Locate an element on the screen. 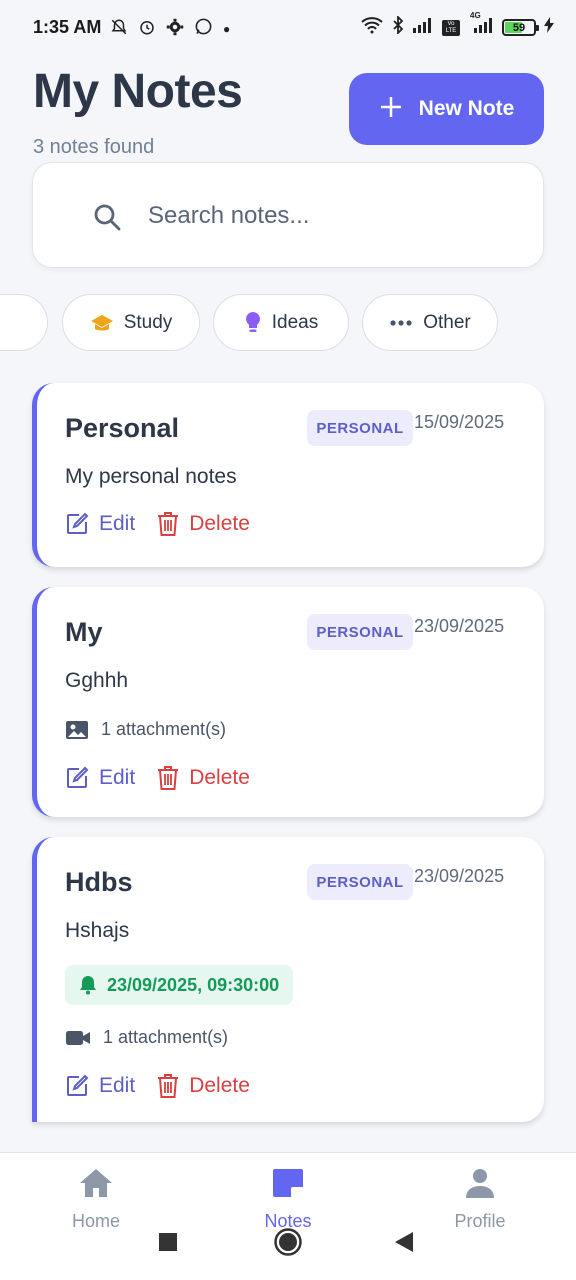 Image resolution: width=576 pixels, height=1280 pixels. graduation-cap-icon is located at coordinates (101, 322).